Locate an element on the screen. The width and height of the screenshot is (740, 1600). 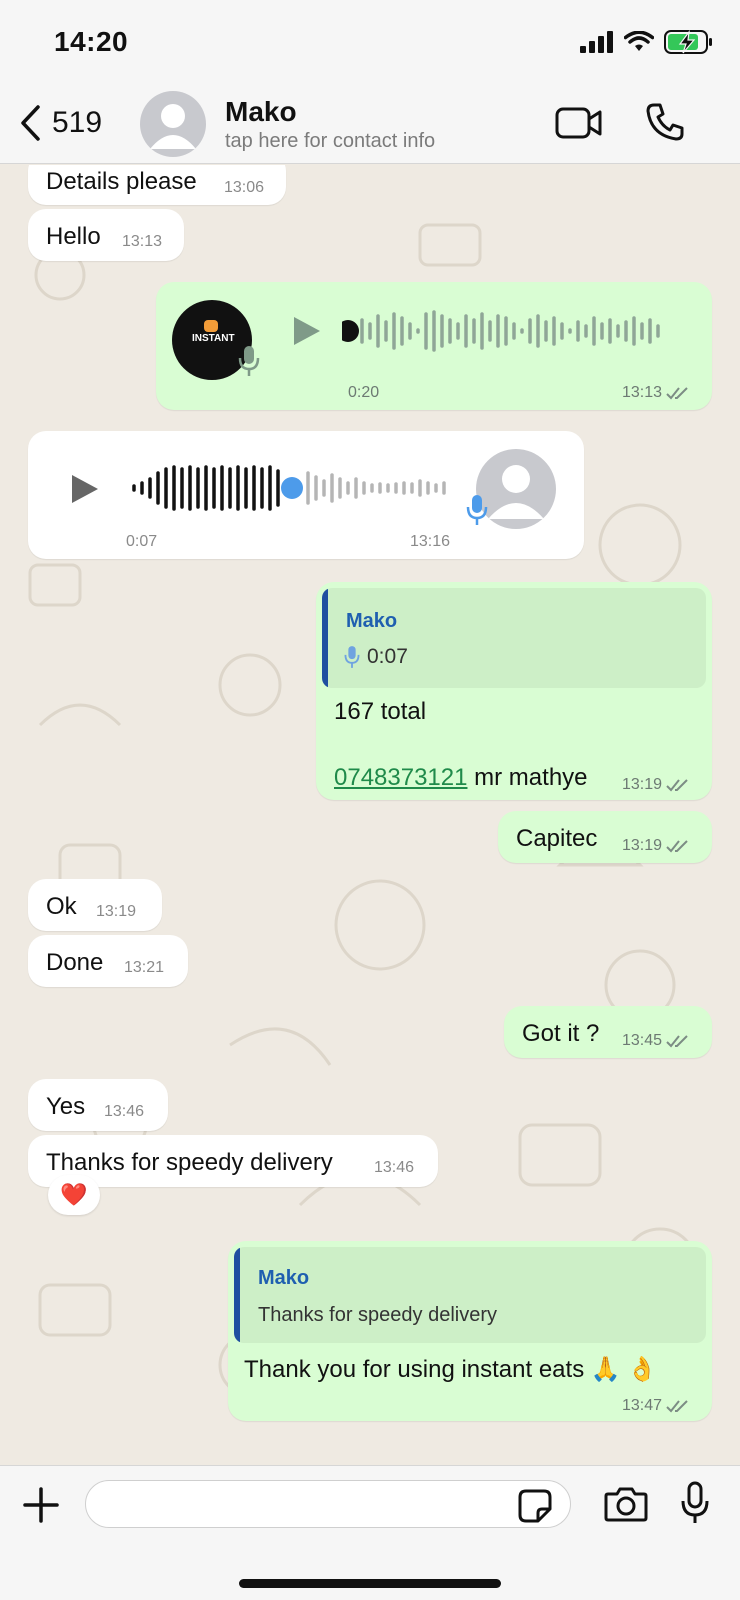
reaction-badge: ❤️ is located at coordinates (74, 1195).